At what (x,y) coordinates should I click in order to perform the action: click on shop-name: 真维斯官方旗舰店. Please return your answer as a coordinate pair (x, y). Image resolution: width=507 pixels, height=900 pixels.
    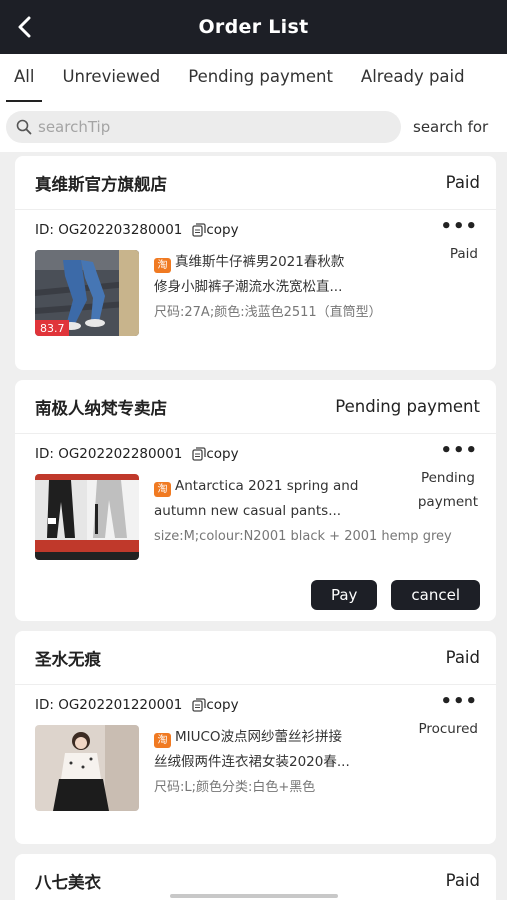
    Looking at the image, I should click on (101, 183).